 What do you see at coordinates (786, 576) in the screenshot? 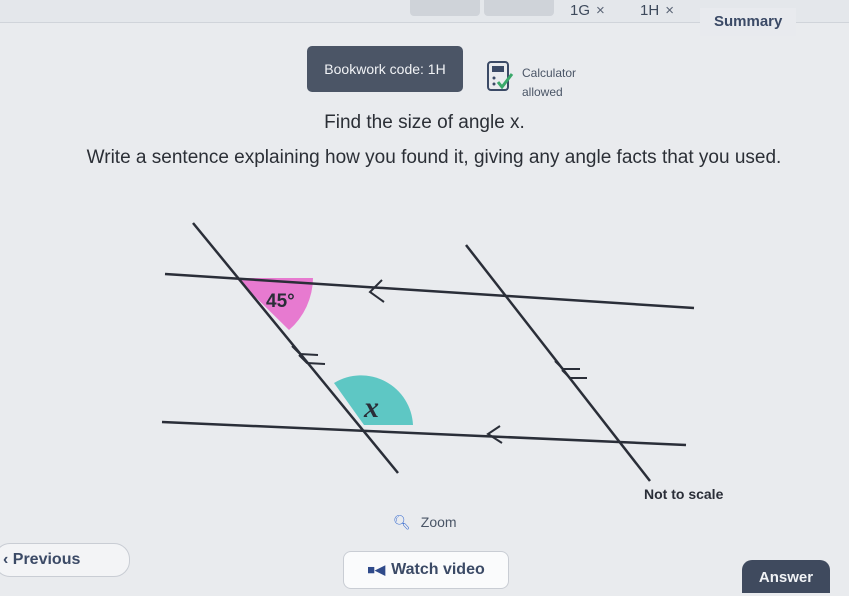
I see `answer-button: Answer` at bounding box center [786, 576].